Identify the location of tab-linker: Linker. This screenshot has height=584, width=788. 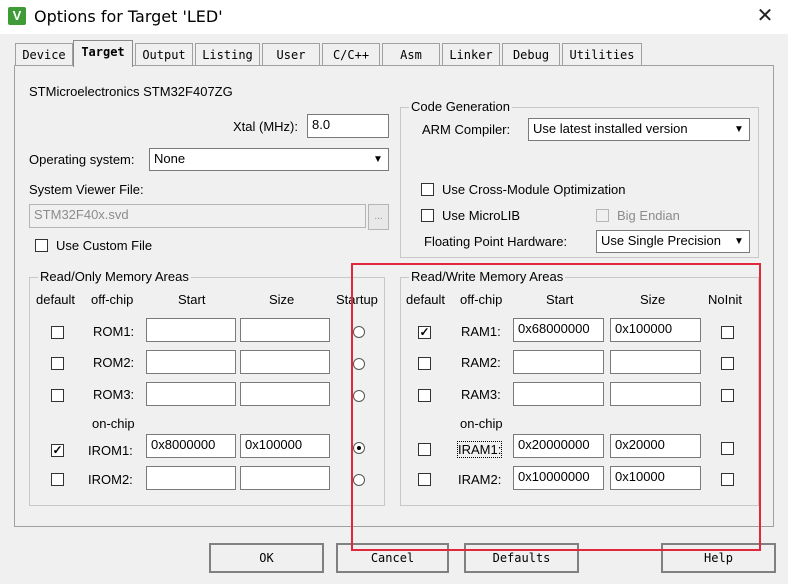
(471, 54).